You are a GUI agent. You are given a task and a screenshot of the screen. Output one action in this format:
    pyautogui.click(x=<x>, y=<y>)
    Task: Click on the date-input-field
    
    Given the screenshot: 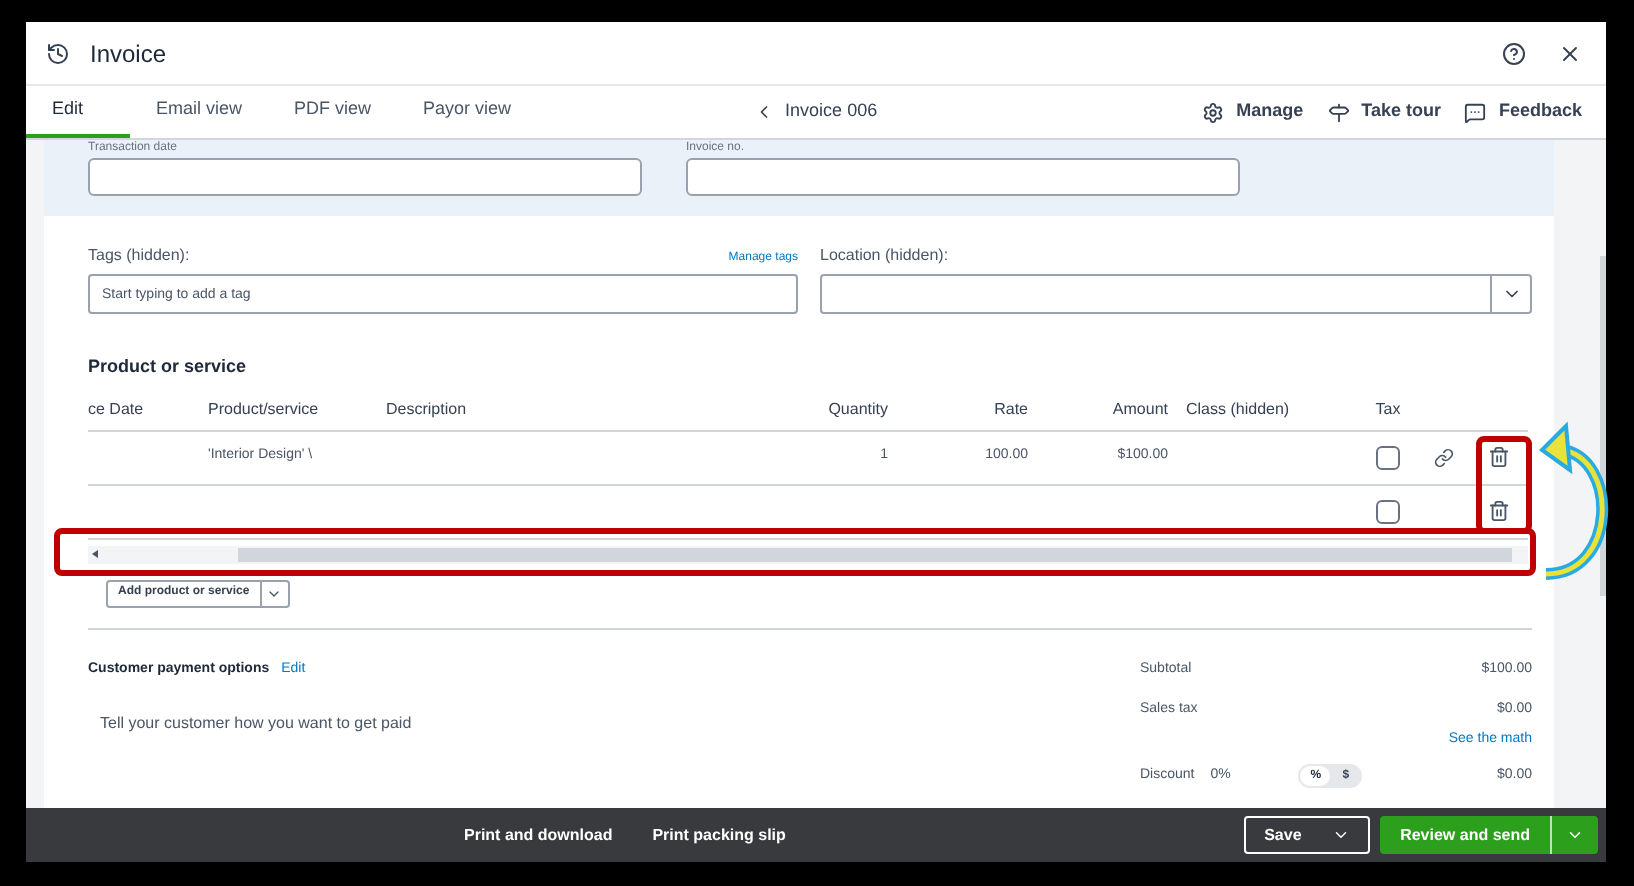 What is the action you would take?
    pyautogui.click(x=365, y=177)
    